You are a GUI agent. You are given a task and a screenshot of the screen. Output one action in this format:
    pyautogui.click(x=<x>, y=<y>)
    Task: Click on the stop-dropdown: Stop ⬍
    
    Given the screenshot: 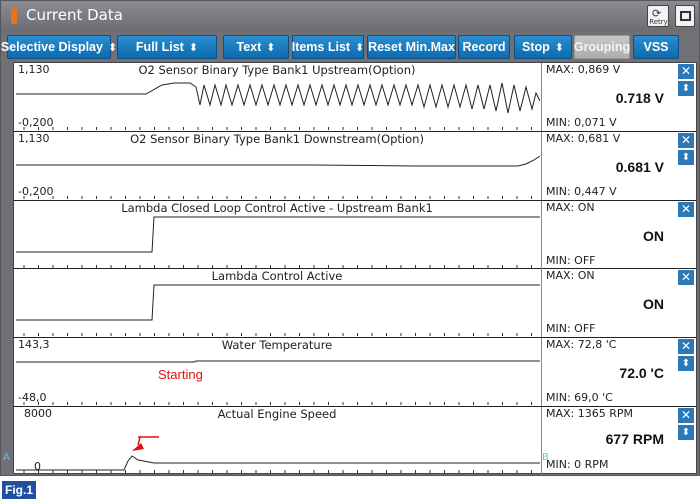 What is the action you would take?
    pyautogui.click(x=543, y=47)
    